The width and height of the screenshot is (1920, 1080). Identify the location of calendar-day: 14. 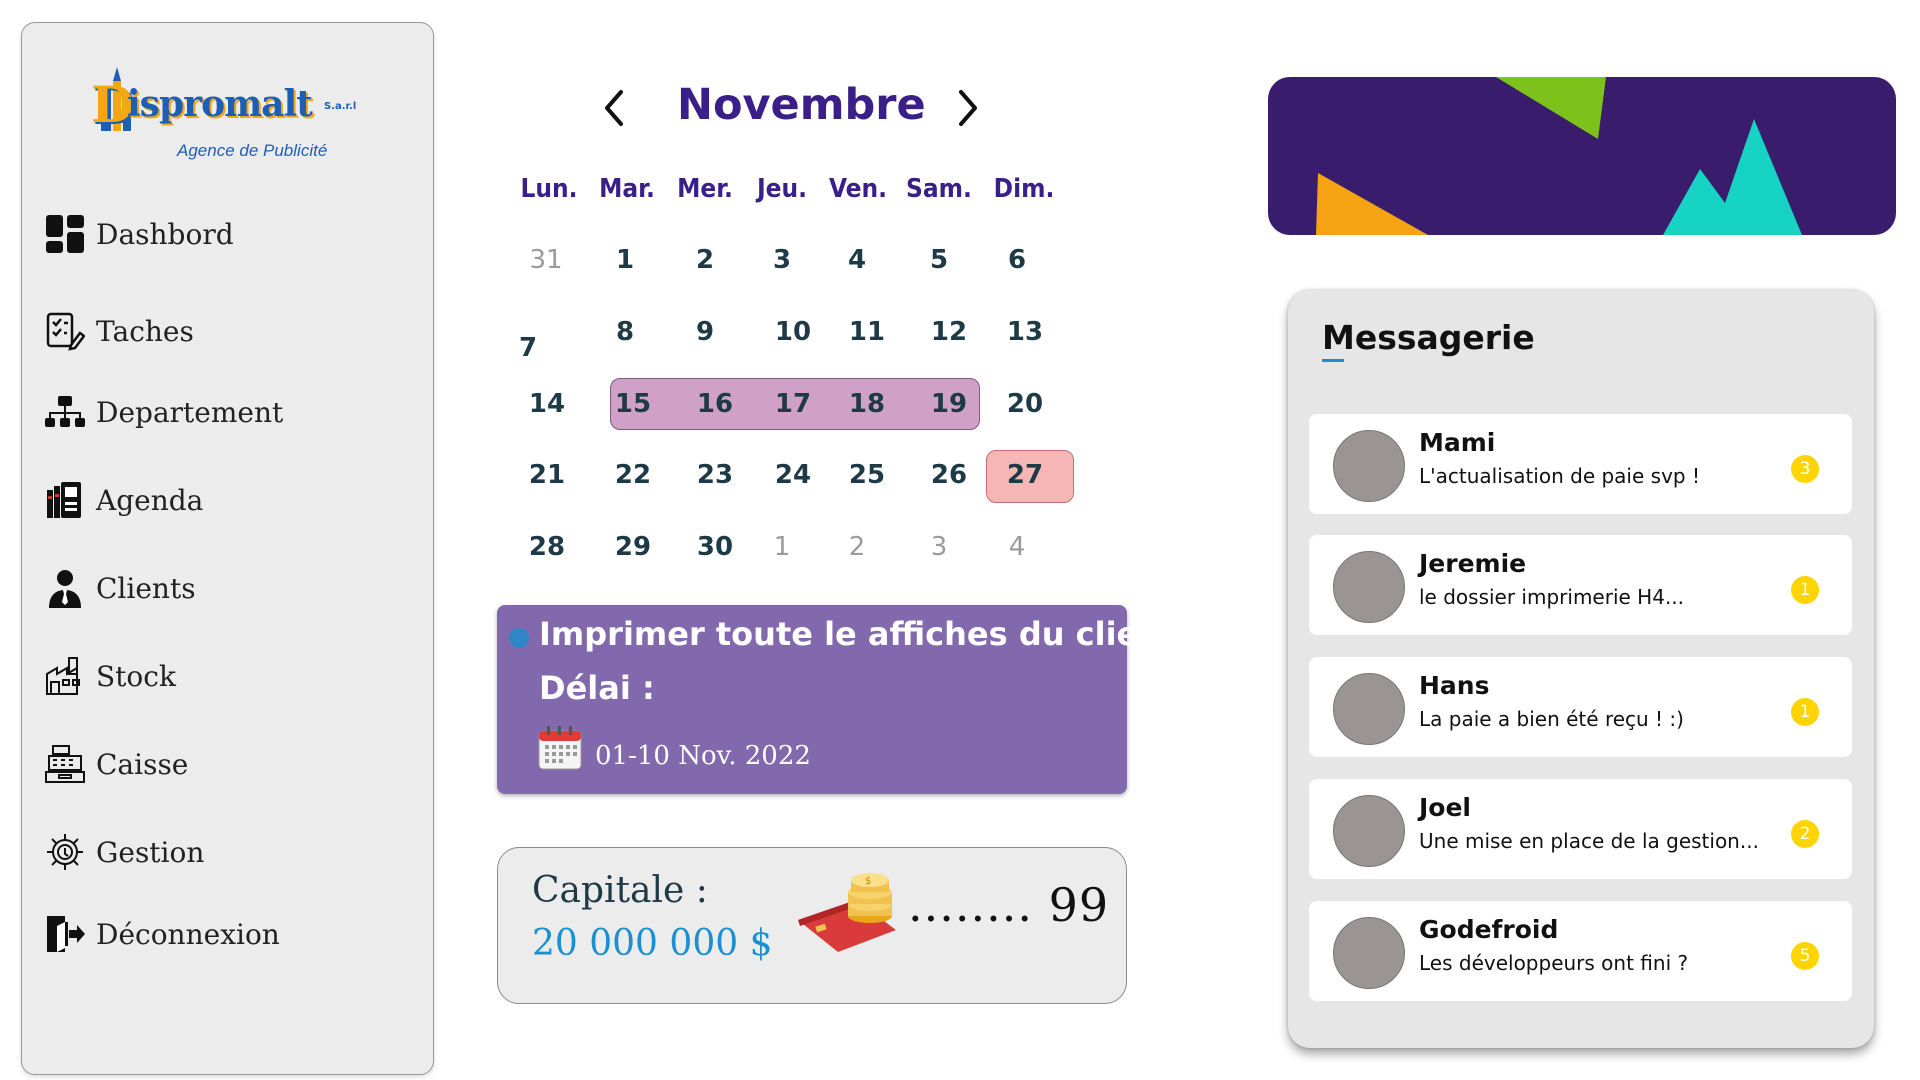
(547, 404).